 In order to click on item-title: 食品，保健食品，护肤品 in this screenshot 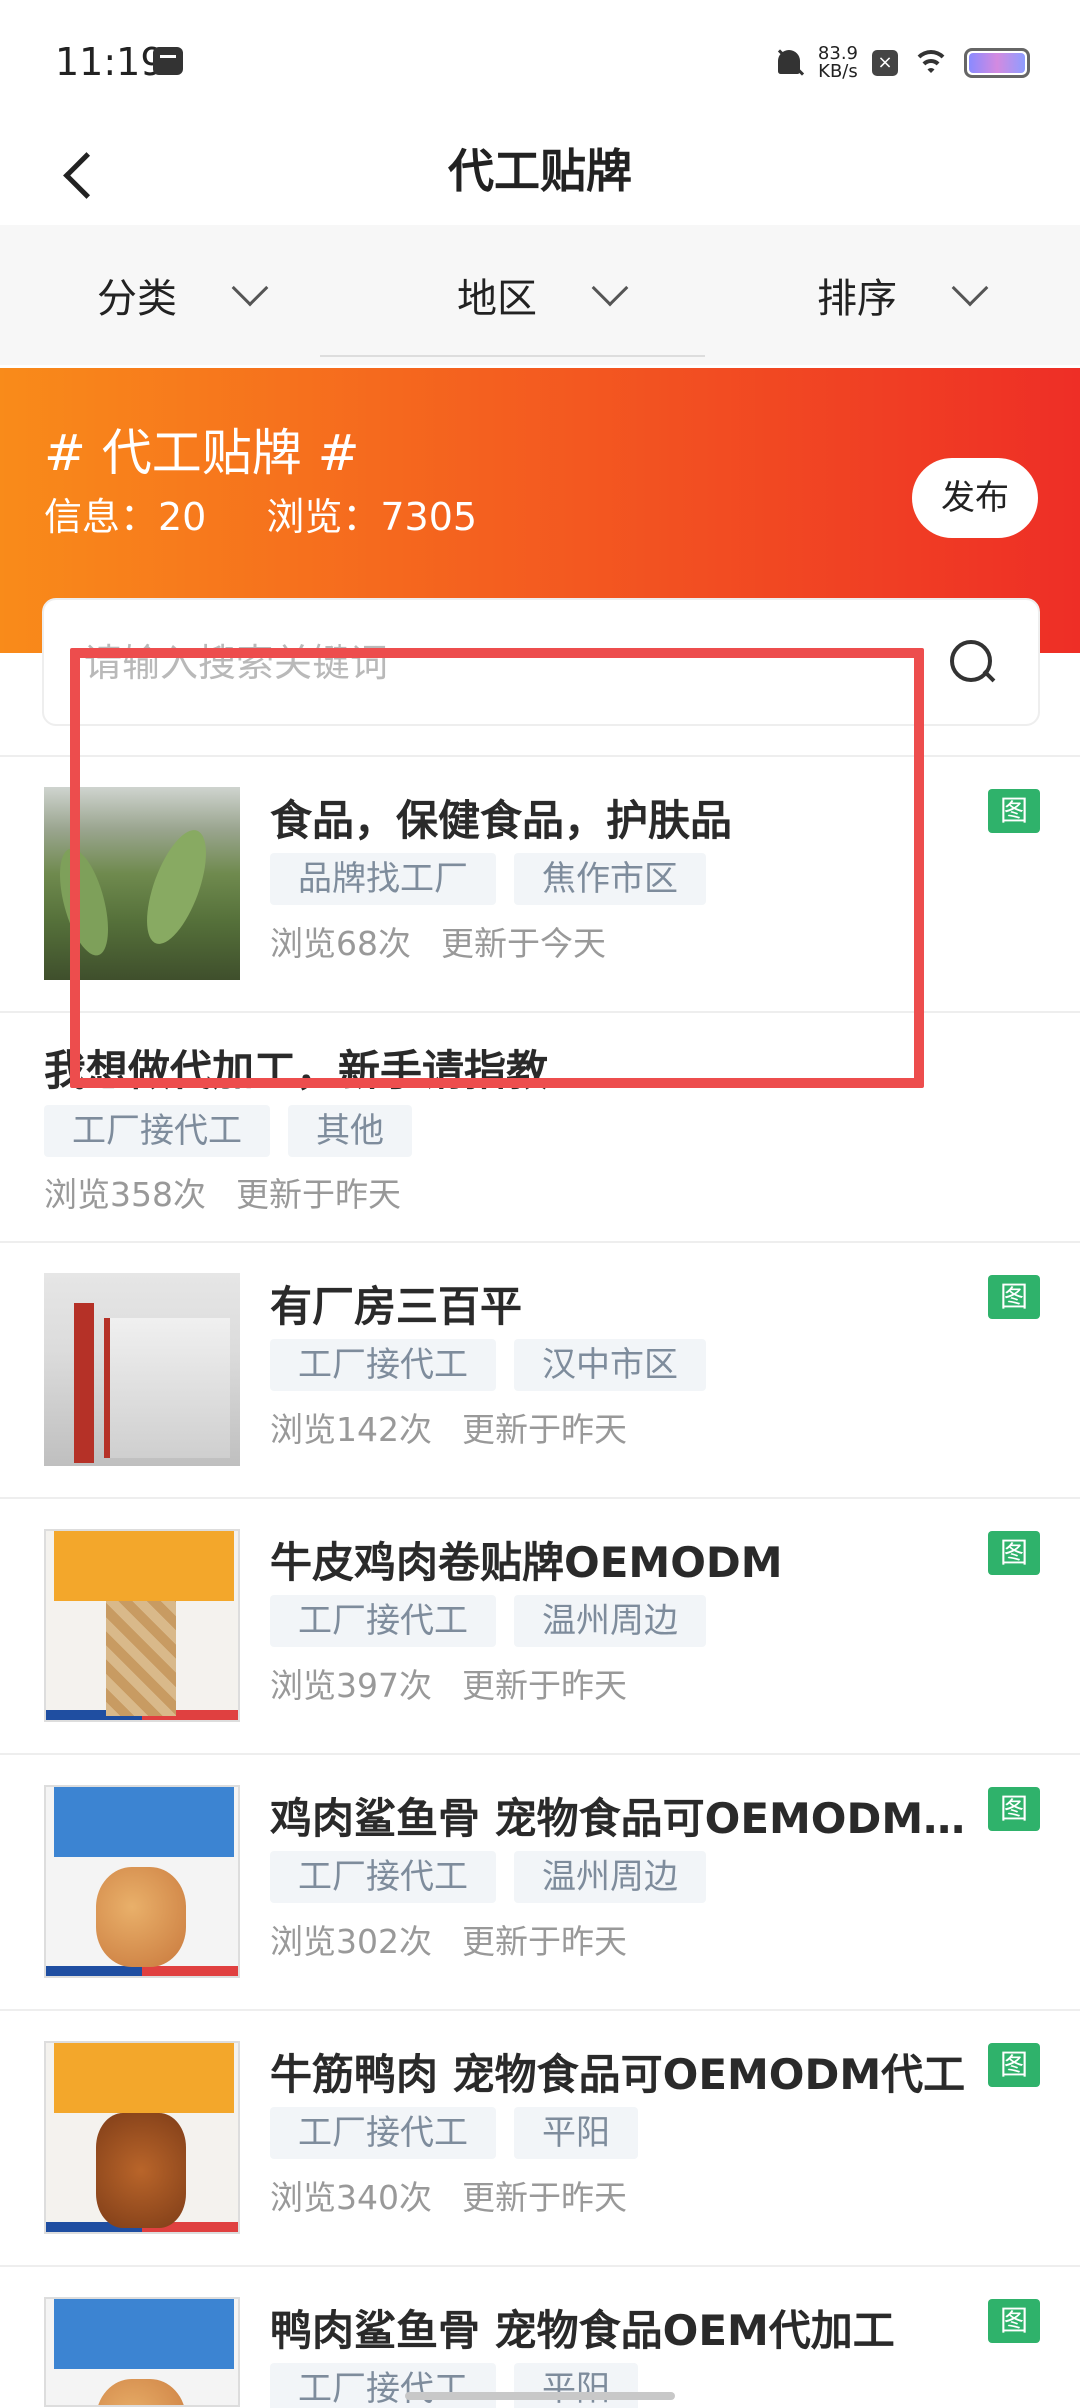, I will do `click(501, 820)`.